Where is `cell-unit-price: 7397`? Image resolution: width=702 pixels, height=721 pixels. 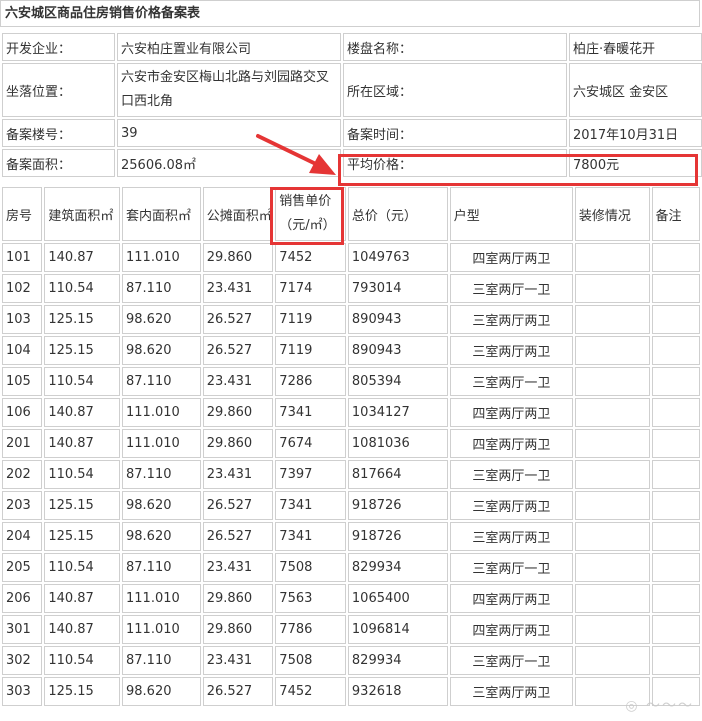
cell-unit-price: 7397 is located at coordinates (310, 474).